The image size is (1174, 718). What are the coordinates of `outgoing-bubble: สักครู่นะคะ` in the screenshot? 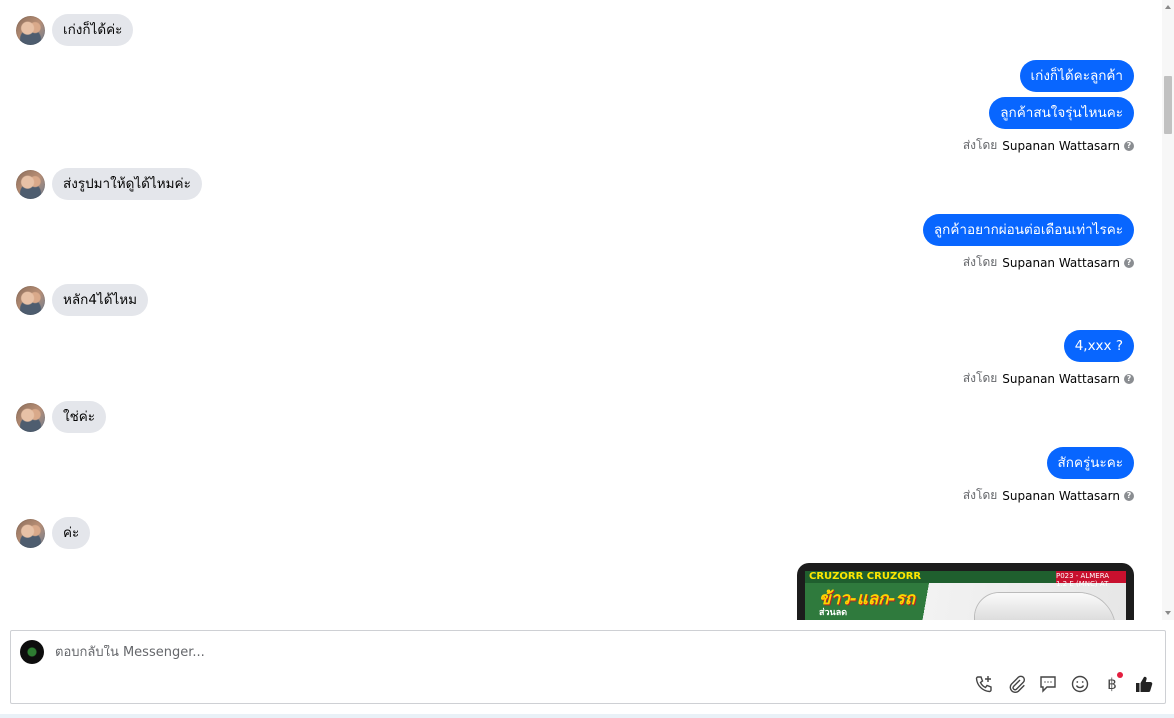 It's located at (1090, 463).